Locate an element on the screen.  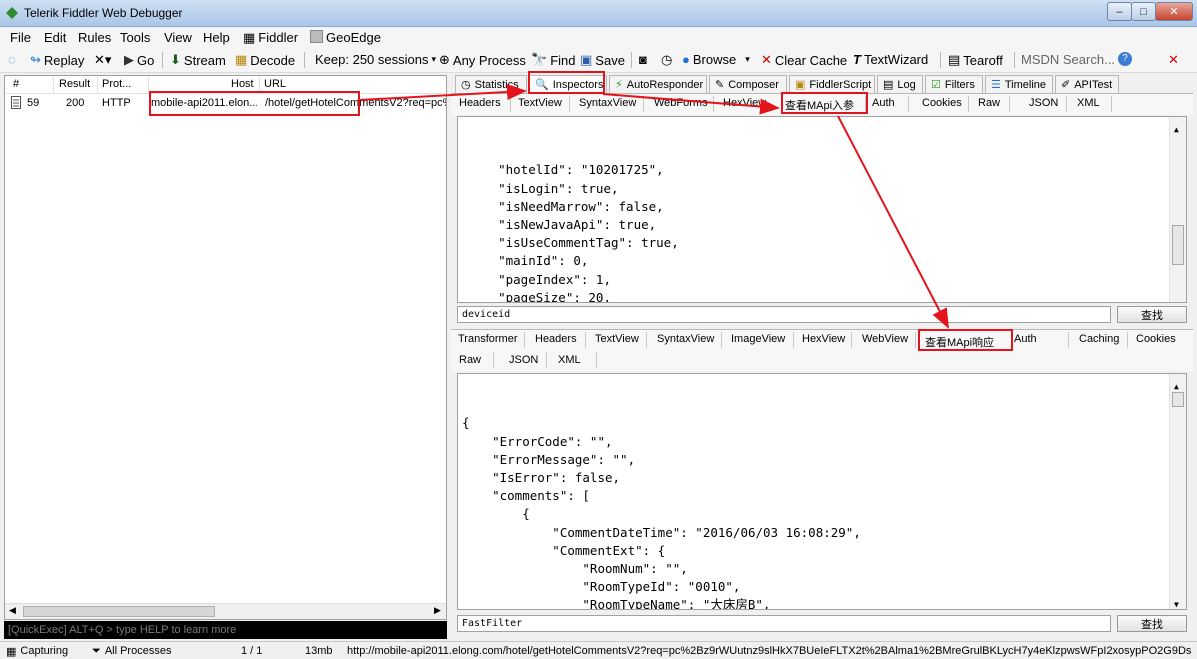
arrow-session-to-inspectors is located at coordinates (443, 92).